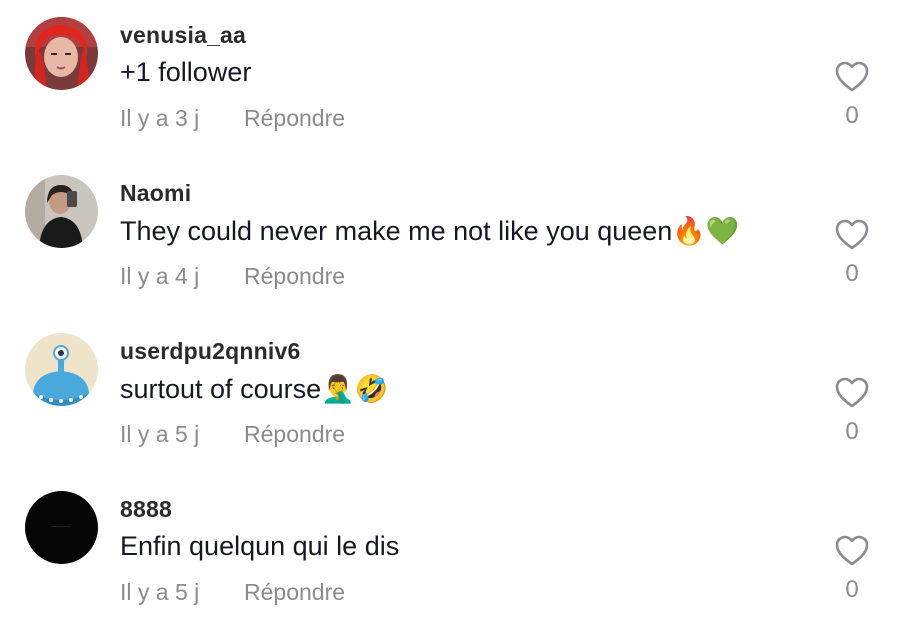 The width and height of the screenshot is (904, 632). What do you see at coordinates (186, 72) in the screenshot?
I see `comment-text: +1 follower` at bounding box center [186, 72].